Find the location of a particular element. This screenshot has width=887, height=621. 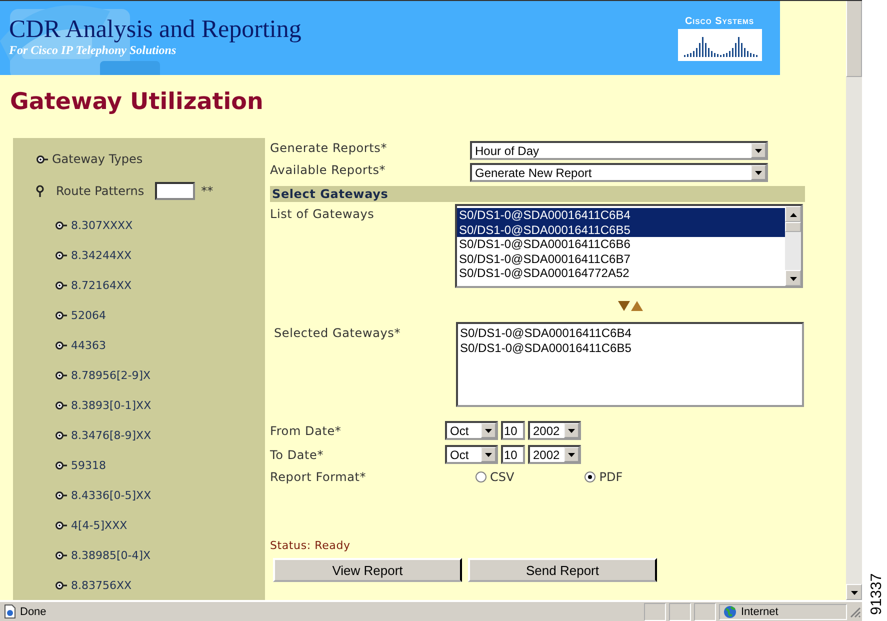

report-button: View Report is located at coordinates (367, 570).